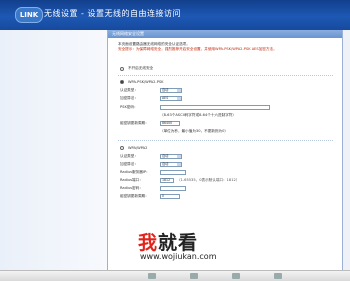  What do you see at coordinates (112, 13) in the screenshot?
I see `page-title: 无线设置 - 设置无线的自由连接访问` at bounding box center [112, 13].